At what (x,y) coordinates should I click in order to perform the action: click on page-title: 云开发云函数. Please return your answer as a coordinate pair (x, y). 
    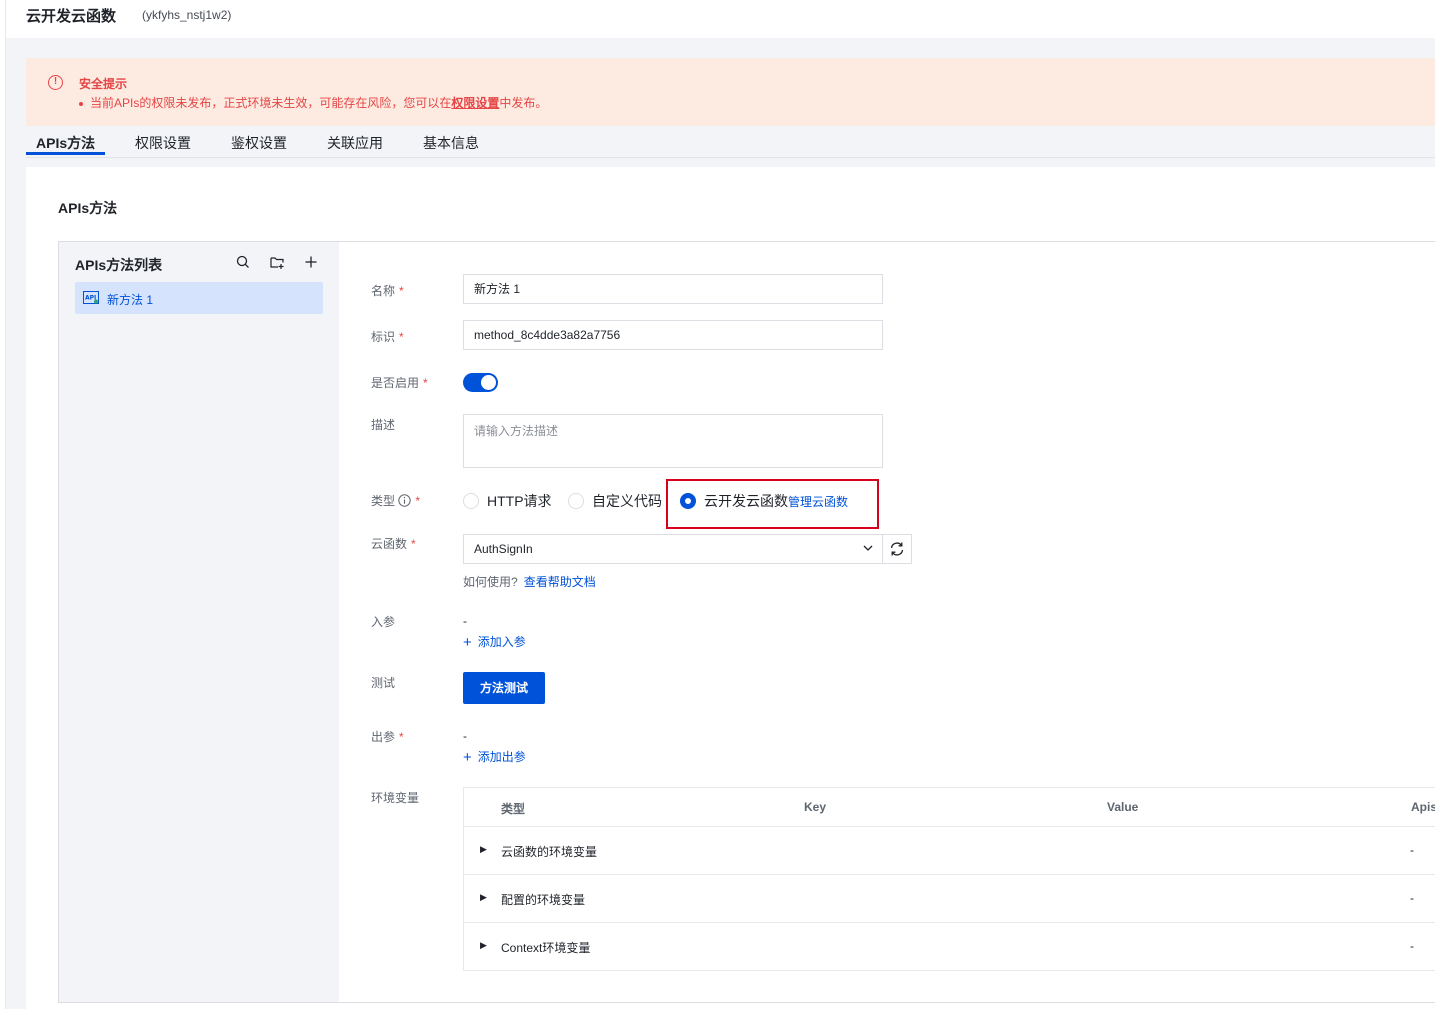
    Looking at the image, I should click on (71, 16).